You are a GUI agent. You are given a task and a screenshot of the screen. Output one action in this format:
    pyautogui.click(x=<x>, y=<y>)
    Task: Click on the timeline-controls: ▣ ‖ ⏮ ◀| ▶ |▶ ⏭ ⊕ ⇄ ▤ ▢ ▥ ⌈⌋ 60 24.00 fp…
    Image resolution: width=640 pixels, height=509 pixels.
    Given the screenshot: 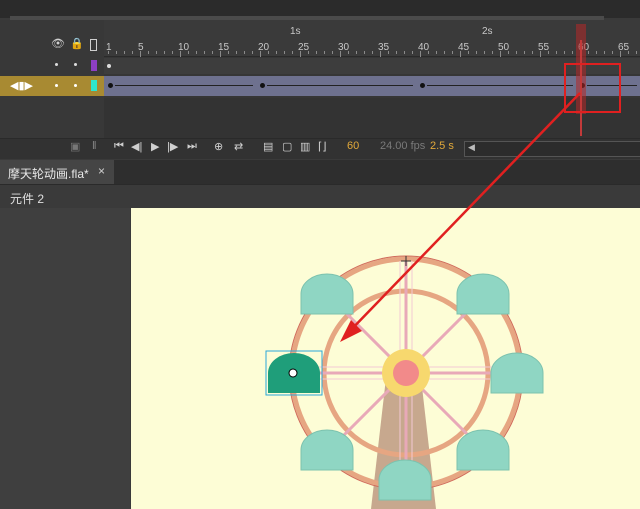 What is the action you would take?
    pyautogui.click(x=320, y=148)
    